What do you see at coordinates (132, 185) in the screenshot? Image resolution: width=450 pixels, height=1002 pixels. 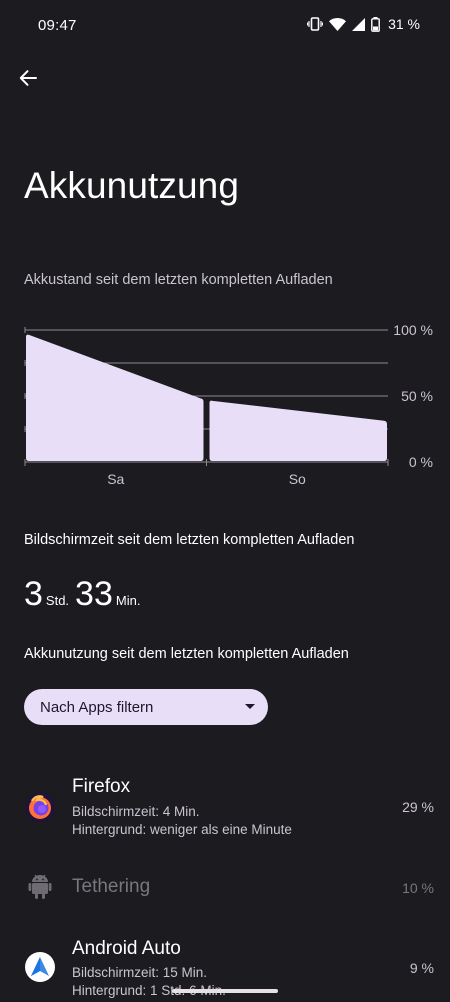 I see `page-title: Akkunutzung` at bounding box center [132, 185].